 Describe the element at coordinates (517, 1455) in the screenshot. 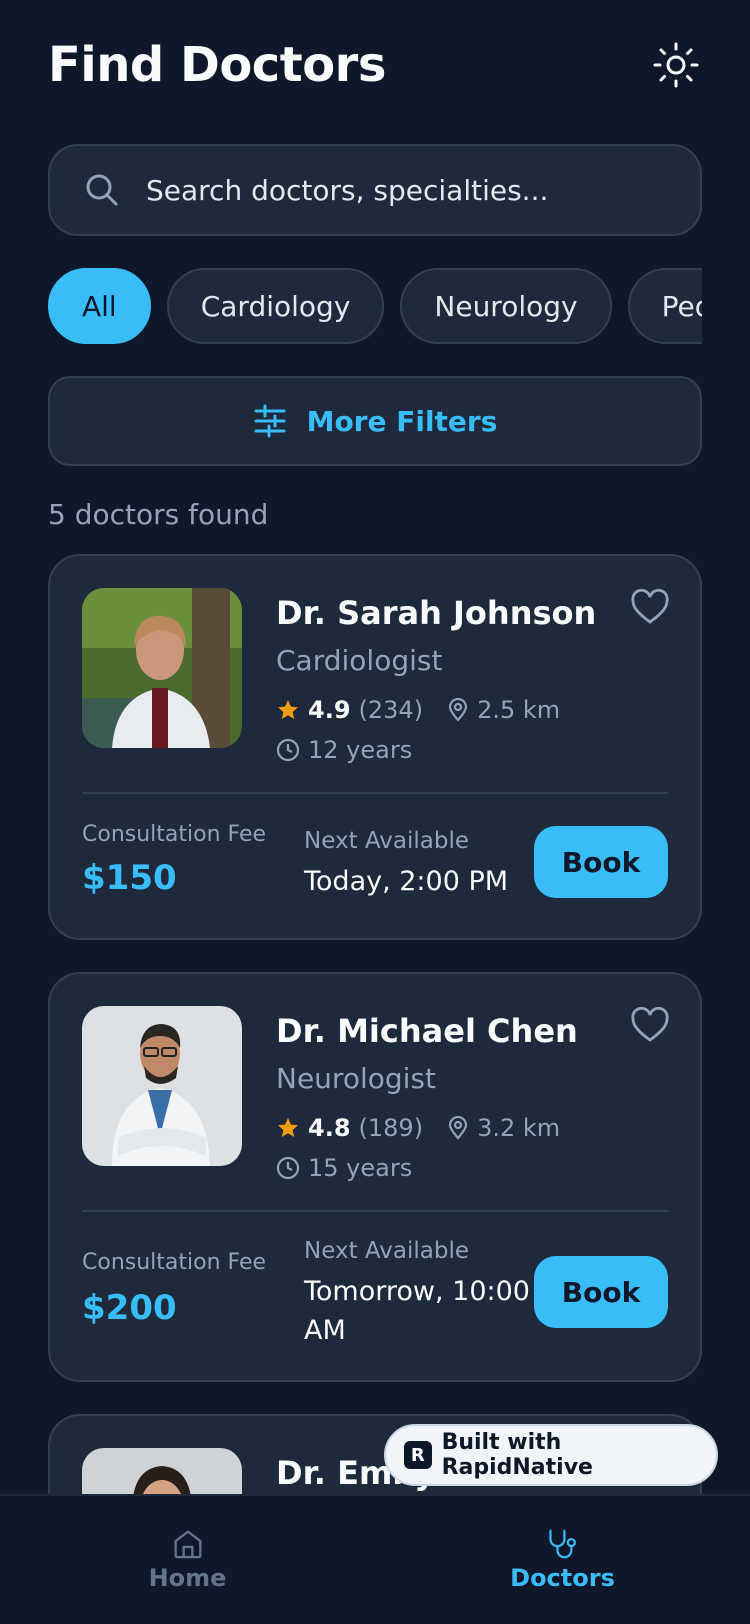

I see `badge-label: Built with RapidNative` at that location.